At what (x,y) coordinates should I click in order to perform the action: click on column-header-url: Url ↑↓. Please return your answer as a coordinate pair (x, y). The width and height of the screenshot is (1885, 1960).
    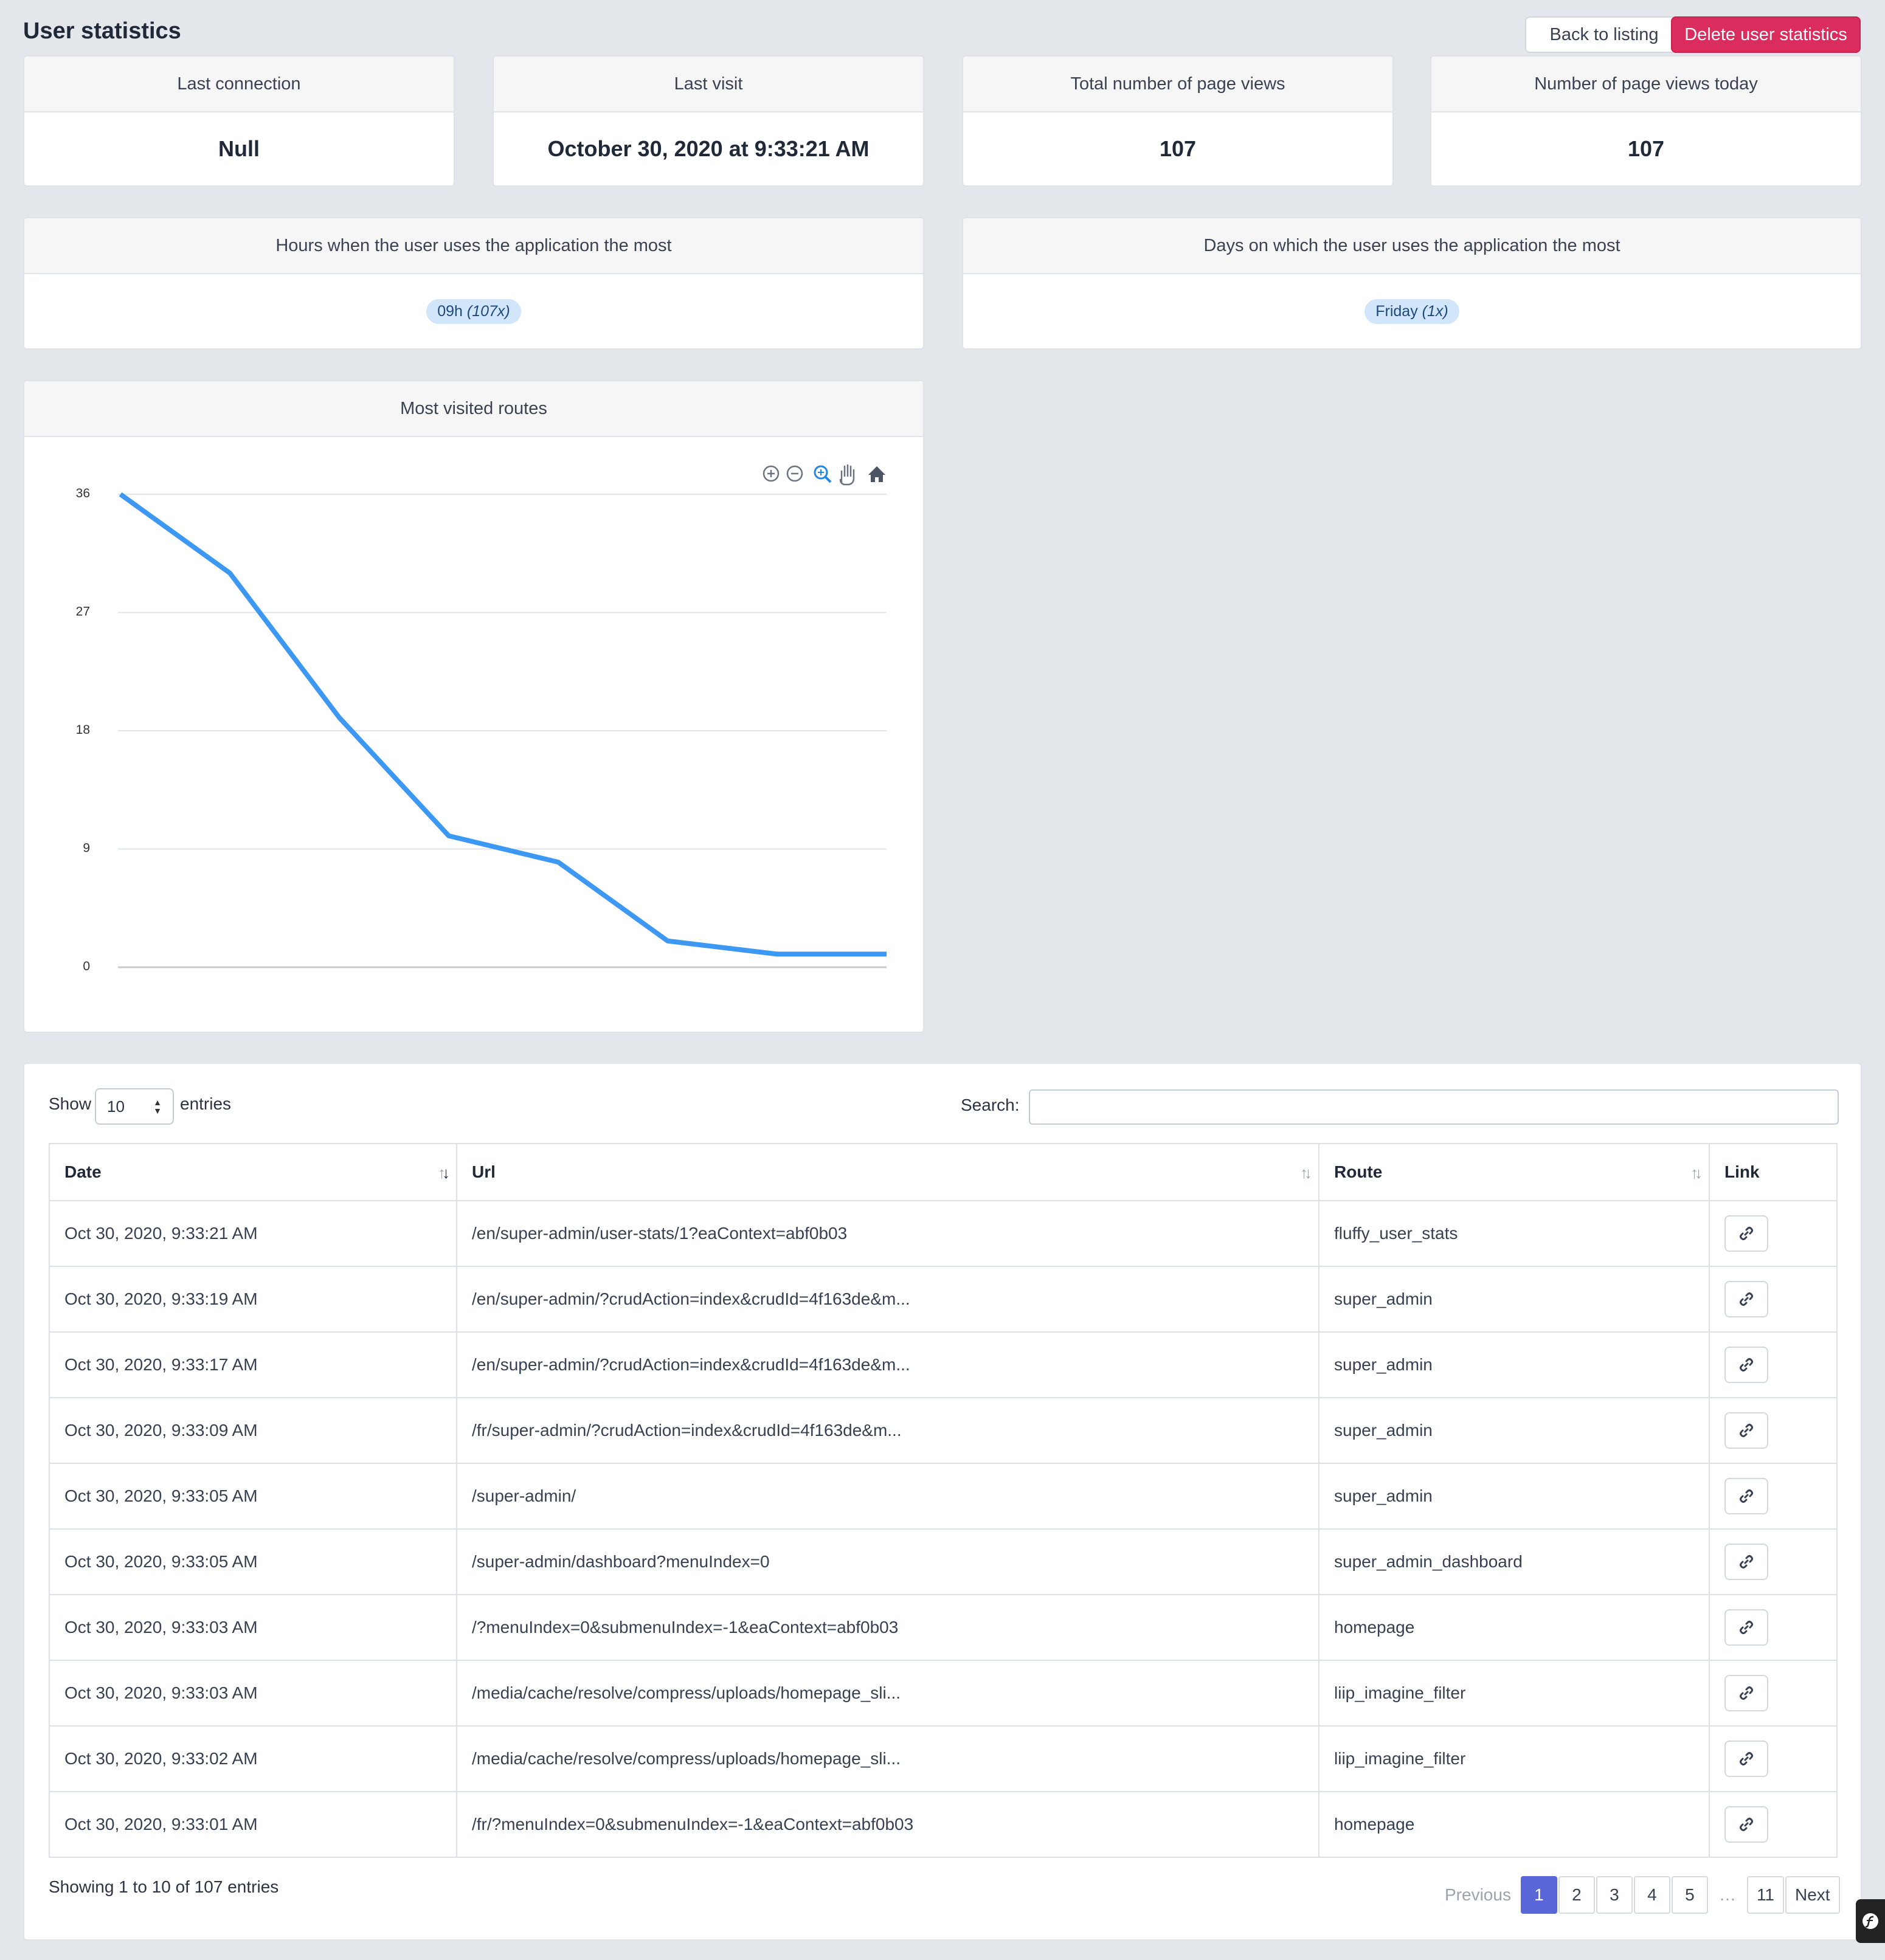
    Looking at the image, I should click on (888, 1172).